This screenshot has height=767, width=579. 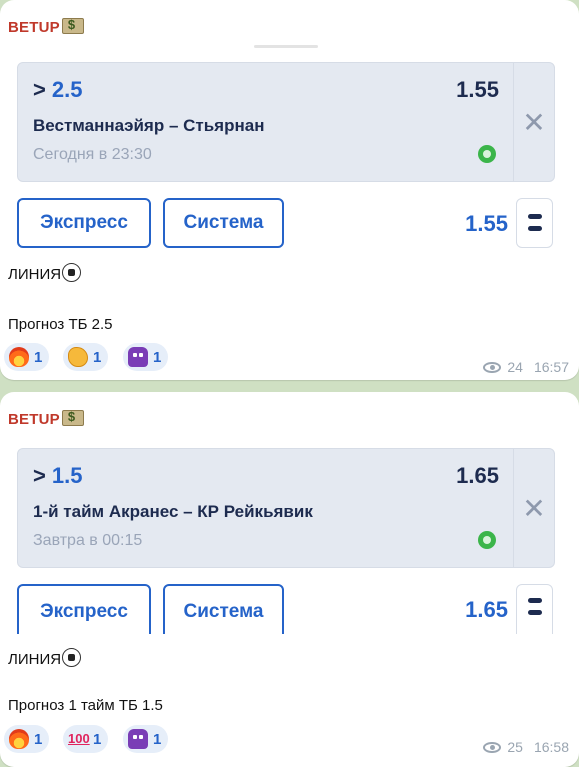 What do you see at coordinates (79, 738) in the screenshot?
I see `hundred-points-icon: 100` at bounding box center [79, 738].